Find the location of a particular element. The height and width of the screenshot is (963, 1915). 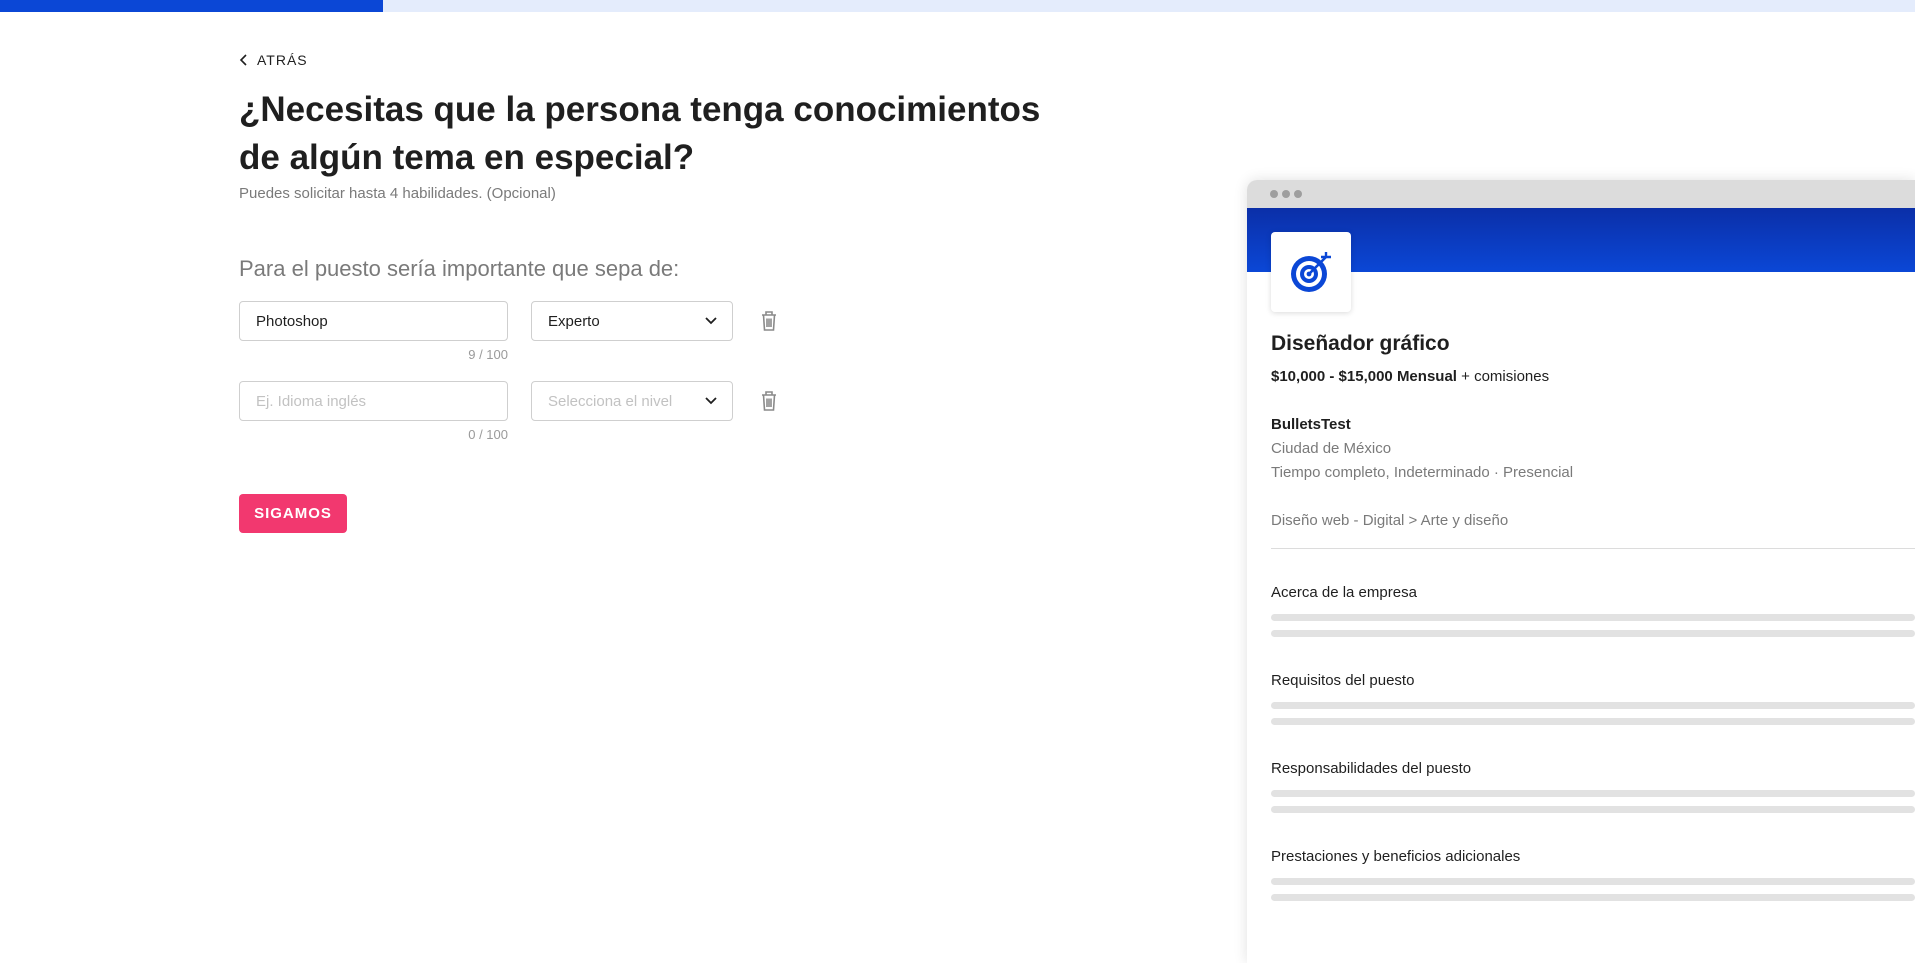

preview-salary: $10,000 - $15,000 Mensual + comisiones is located at coordinates (1410, 376).